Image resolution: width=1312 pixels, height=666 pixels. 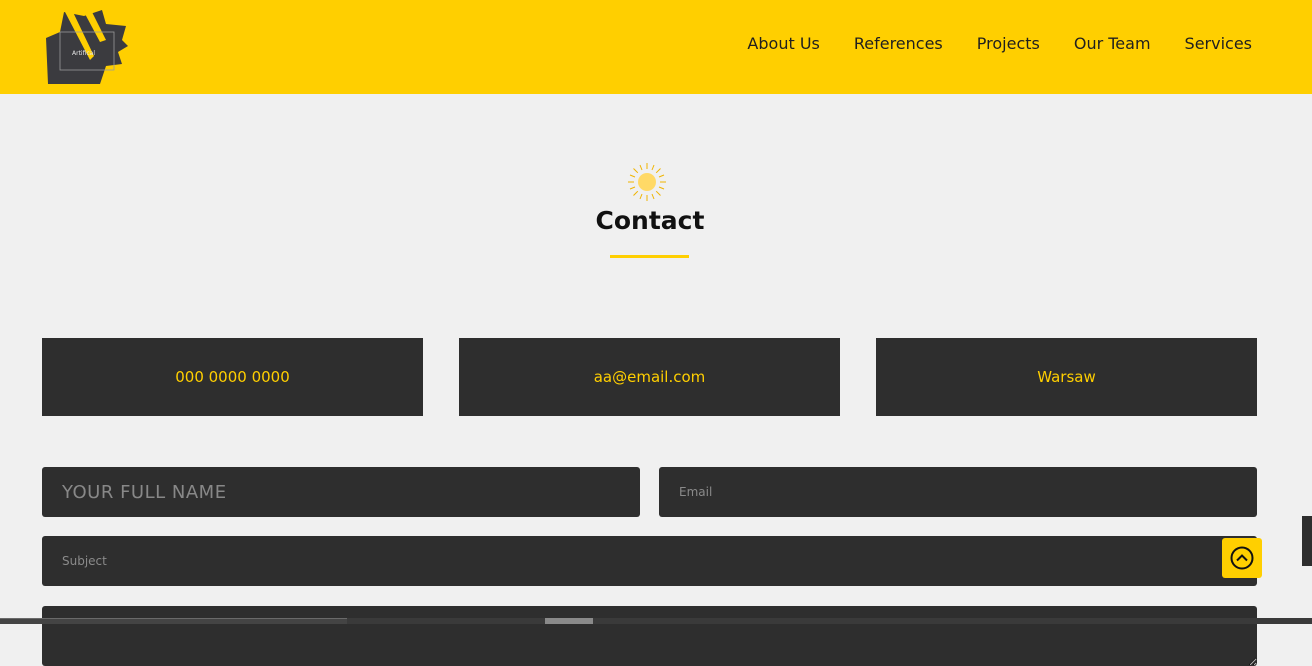 What do you see at coordinates (84, 53) in the screenshot?
I see `logo-text: Artifical` at bounding box center [84, 53].